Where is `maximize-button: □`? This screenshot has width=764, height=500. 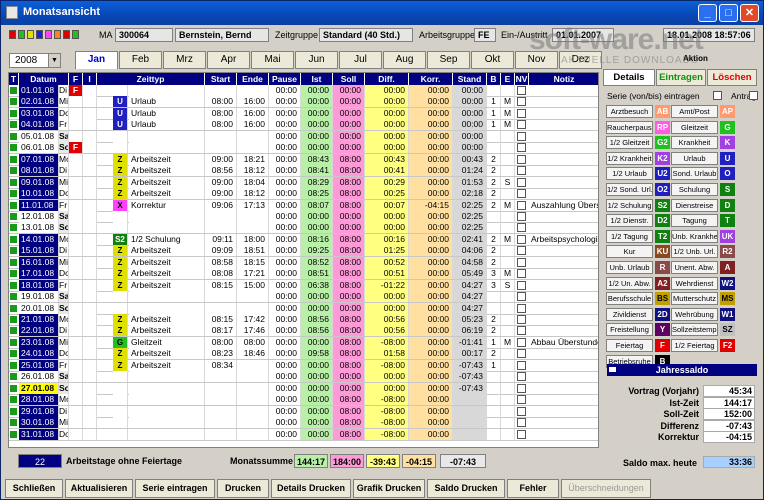
maximize-button: □ is located at coordinates (728, 13).